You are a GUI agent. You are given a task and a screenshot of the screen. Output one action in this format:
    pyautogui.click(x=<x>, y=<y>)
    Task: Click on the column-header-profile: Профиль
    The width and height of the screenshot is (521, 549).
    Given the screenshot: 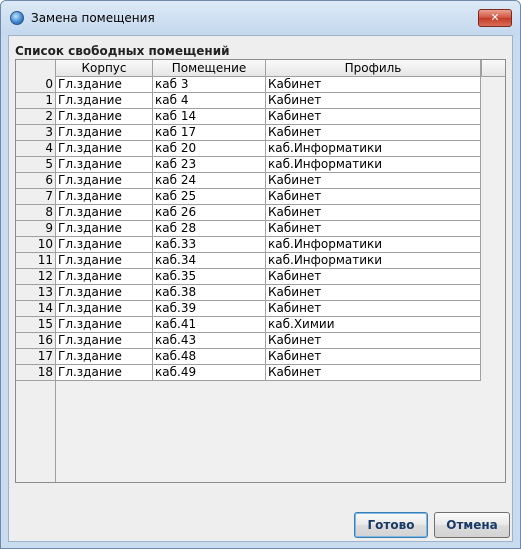 What is the action you would take?
    pyautogui.click(x=373, y=68)
    